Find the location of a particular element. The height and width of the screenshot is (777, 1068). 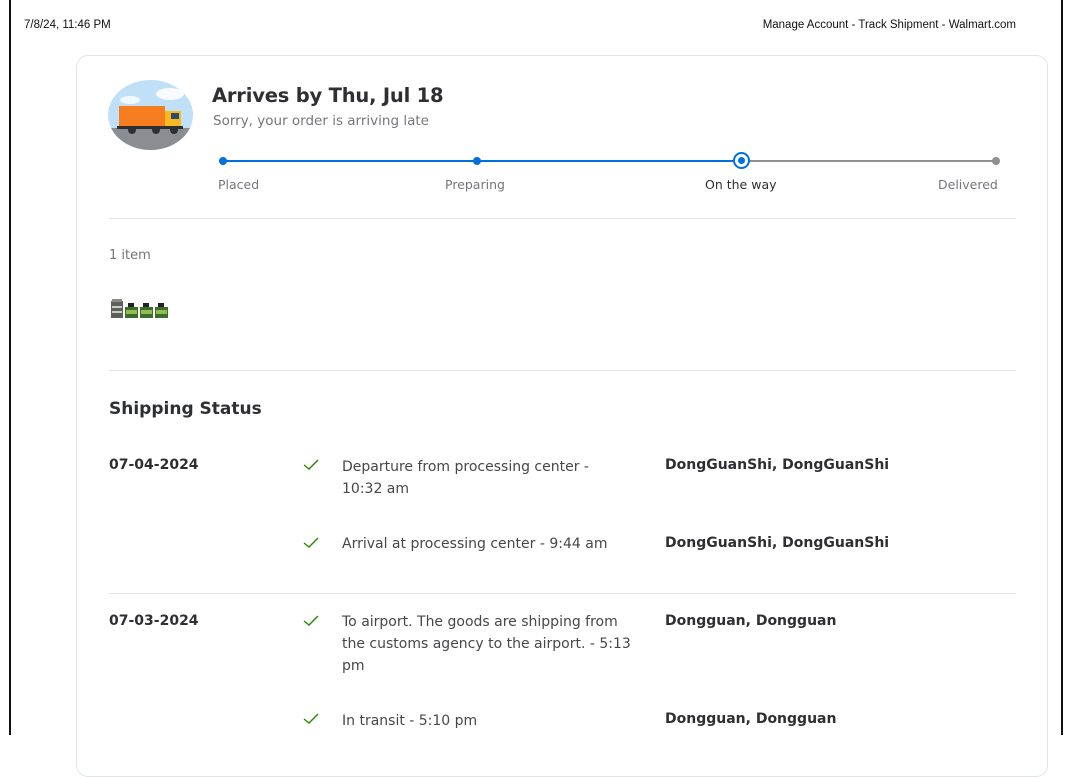

step-label-preparing: Preparing is located at coordinates (475, 184).